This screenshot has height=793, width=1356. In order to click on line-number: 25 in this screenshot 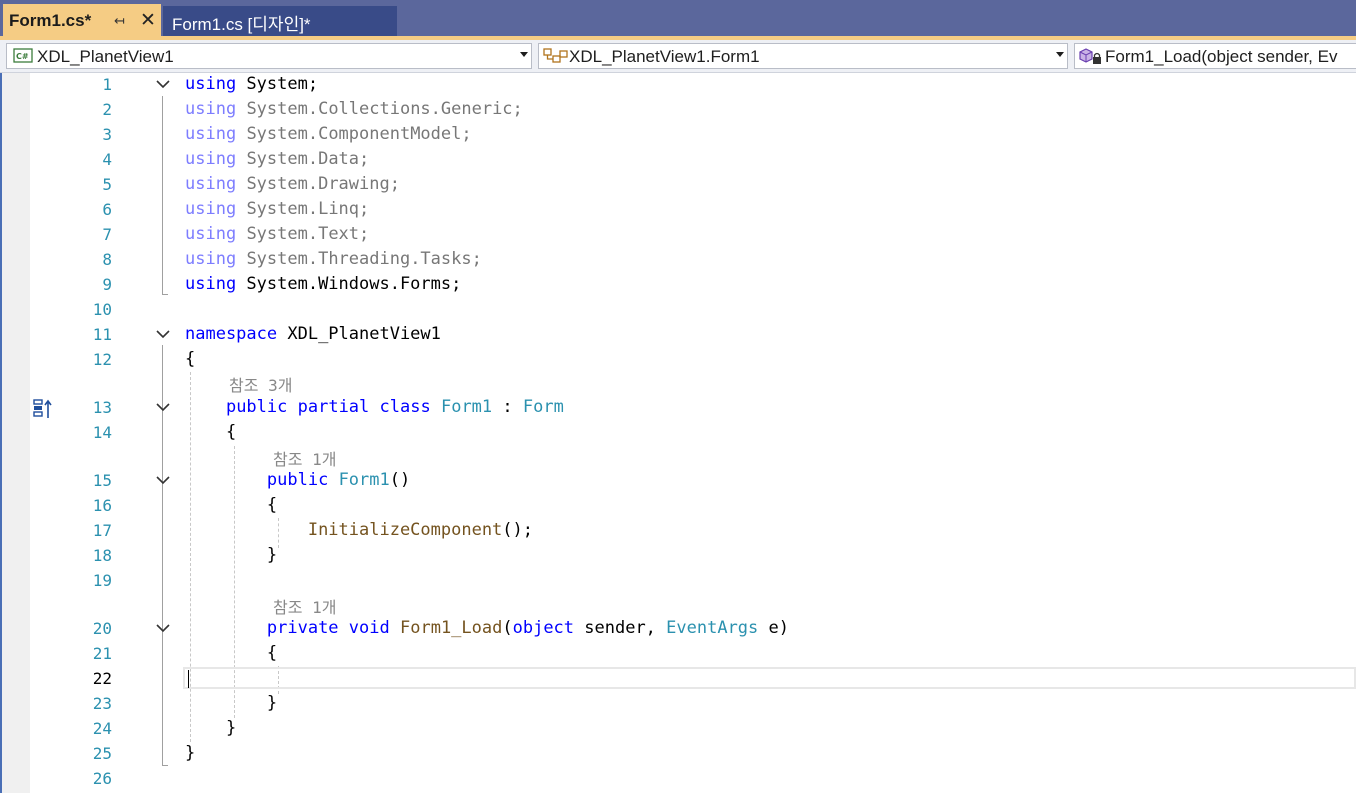, I will do `click(102, 753)`.